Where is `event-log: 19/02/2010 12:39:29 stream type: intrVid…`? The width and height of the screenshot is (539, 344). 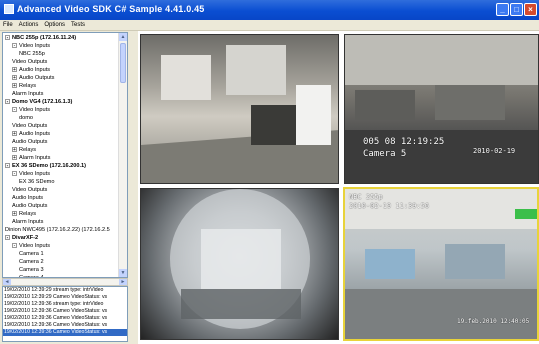 event-log: 19/02/2010 12:39:29 stream type: intrVid… is located at coordinates (65, 314).